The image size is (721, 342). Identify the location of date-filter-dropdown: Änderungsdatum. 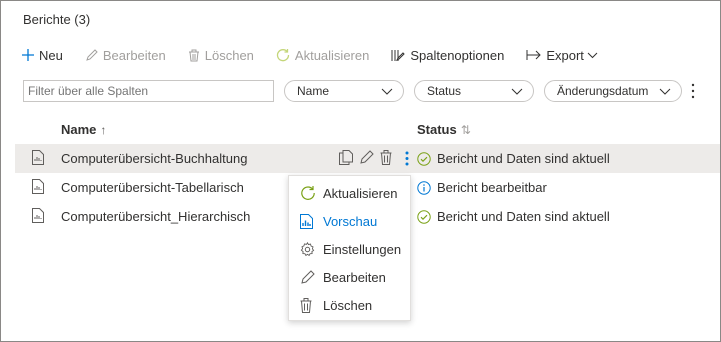
(613, 91).